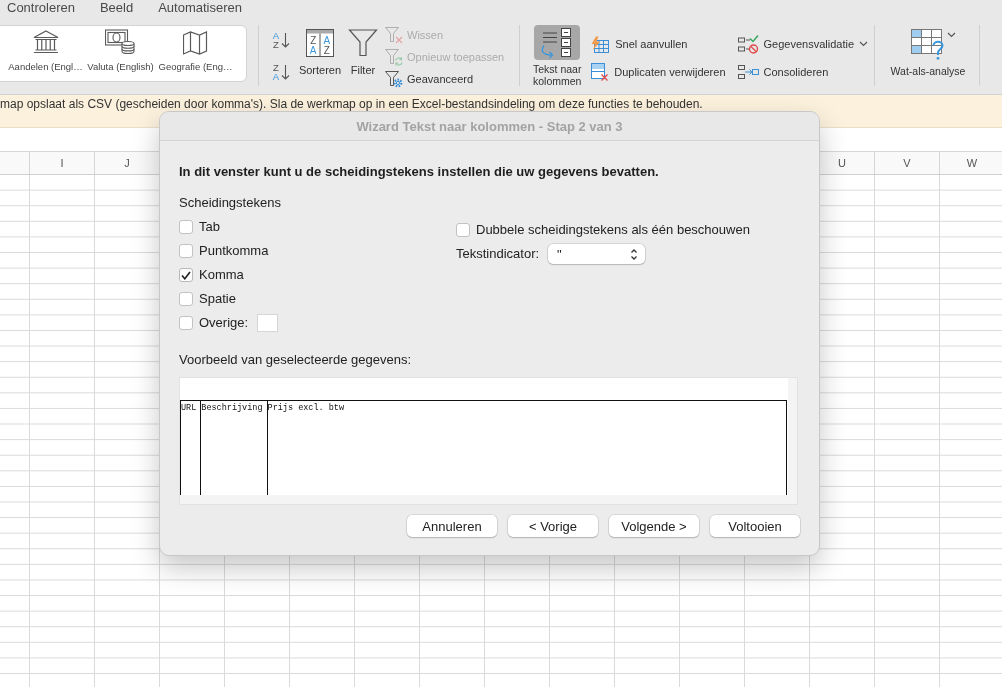 This screenshot has height=687, width=1002. What do you see at coordinates (907, 163) in the screenshot?
I see `column-header: V` at bounding box center [907, 163].